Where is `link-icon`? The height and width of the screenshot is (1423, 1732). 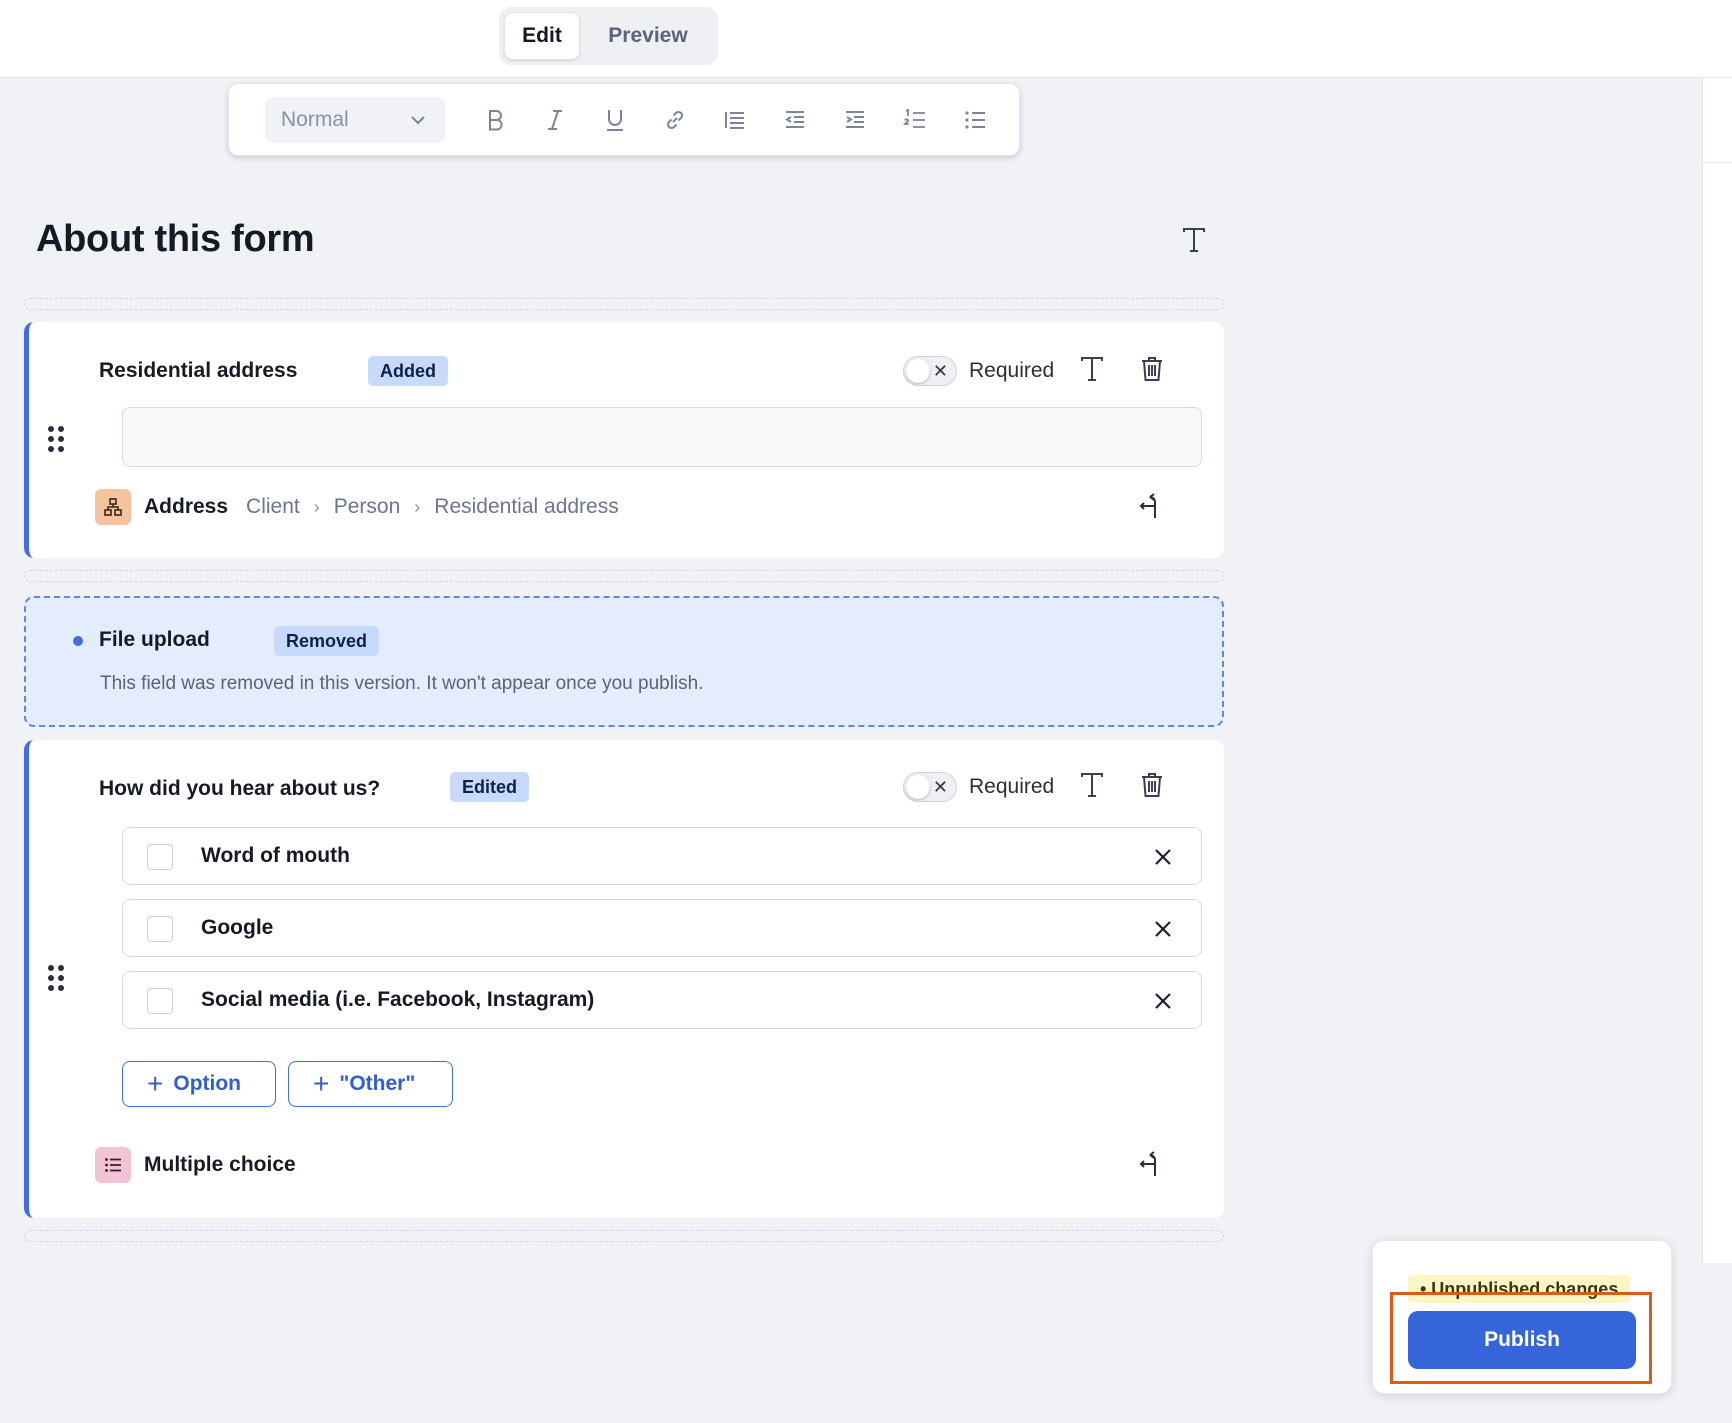 link-icon is located at coordinates (675, 120).